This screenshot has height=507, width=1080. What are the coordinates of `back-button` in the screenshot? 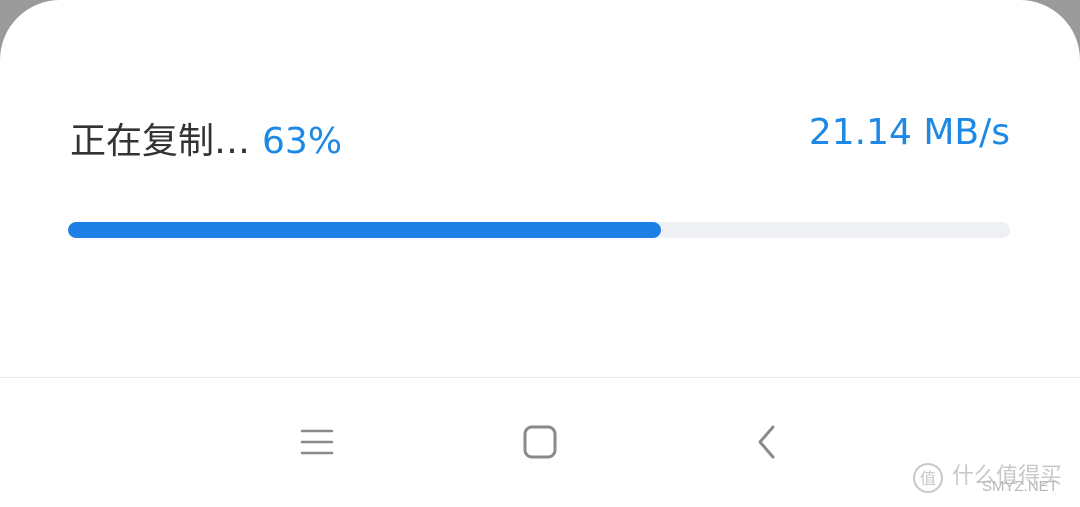 It's located at (767, 442).